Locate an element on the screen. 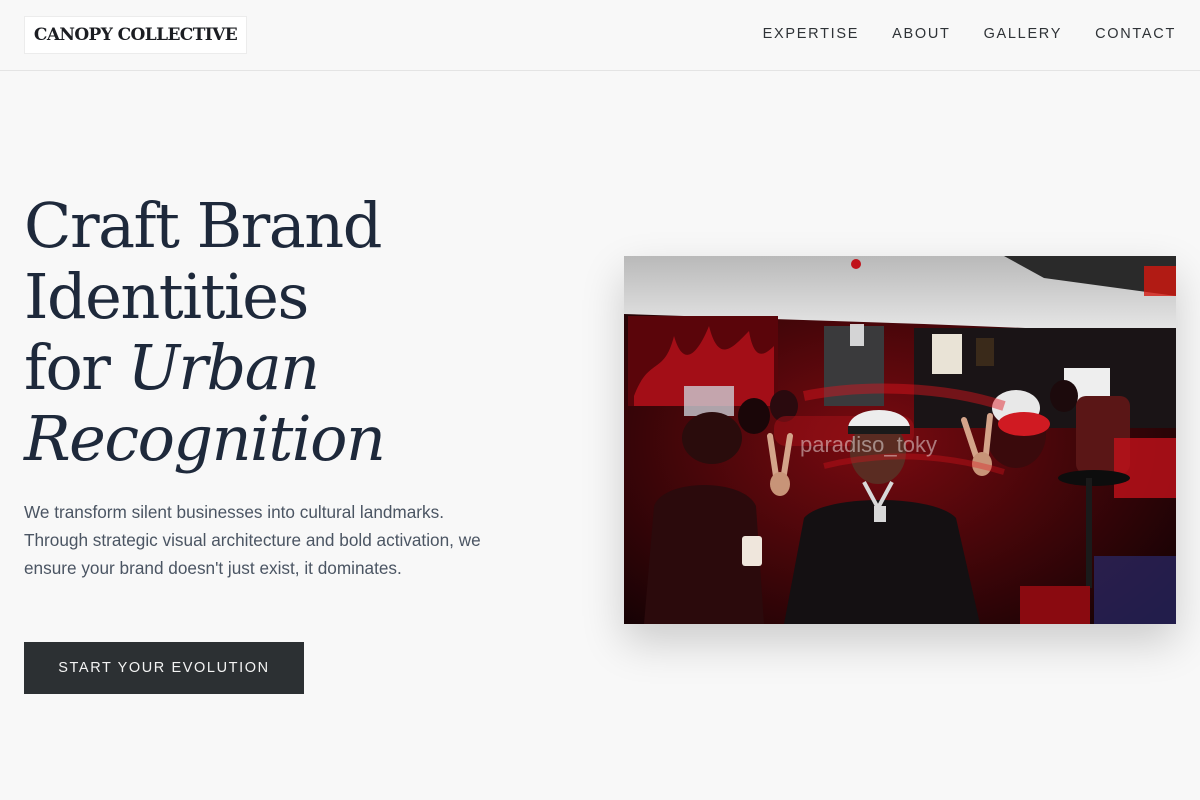  nav-item-about: ABOUT is located at coordinates (921, 34).